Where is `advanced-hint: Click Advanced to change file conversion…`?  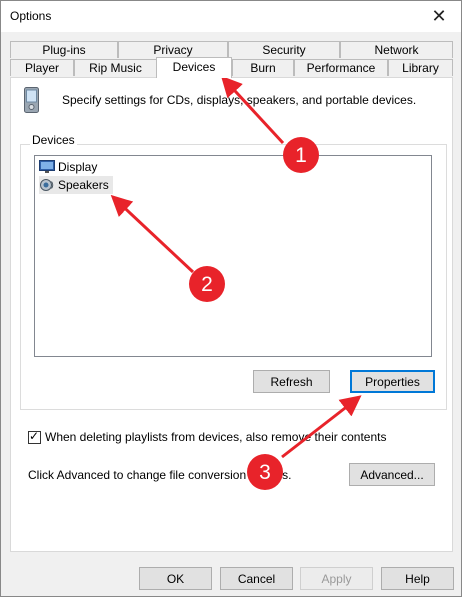 advanced-hint: Click Advanced to change file conversion… is located at coordinates (160, 475).